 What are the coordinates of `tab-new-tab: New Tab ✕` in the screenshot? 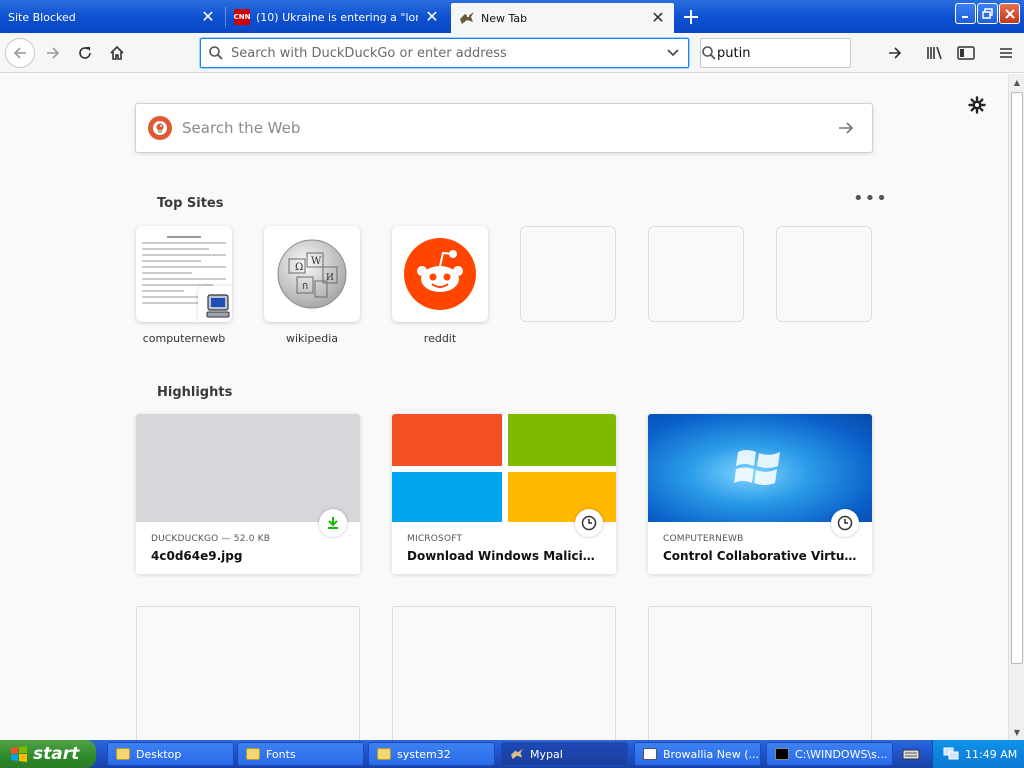 It's located at (562, 18).